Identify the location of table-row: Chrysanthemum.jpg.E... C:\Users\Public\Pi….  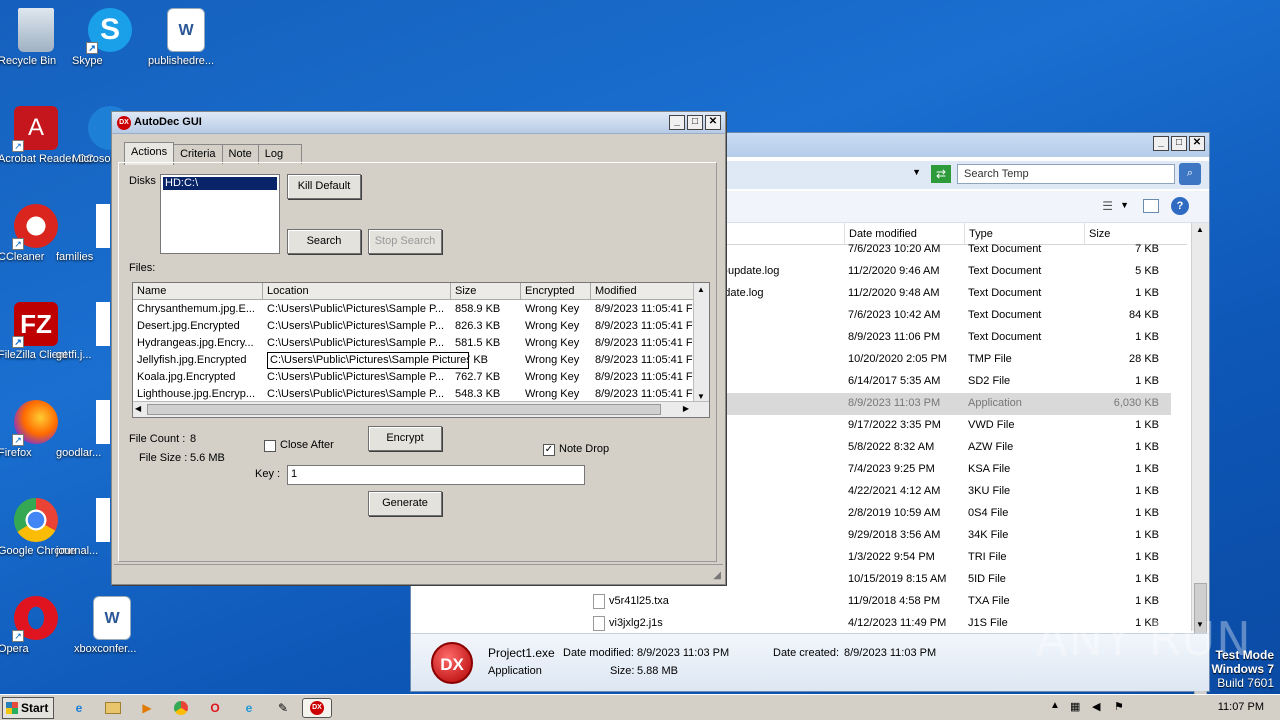
(413, 309).